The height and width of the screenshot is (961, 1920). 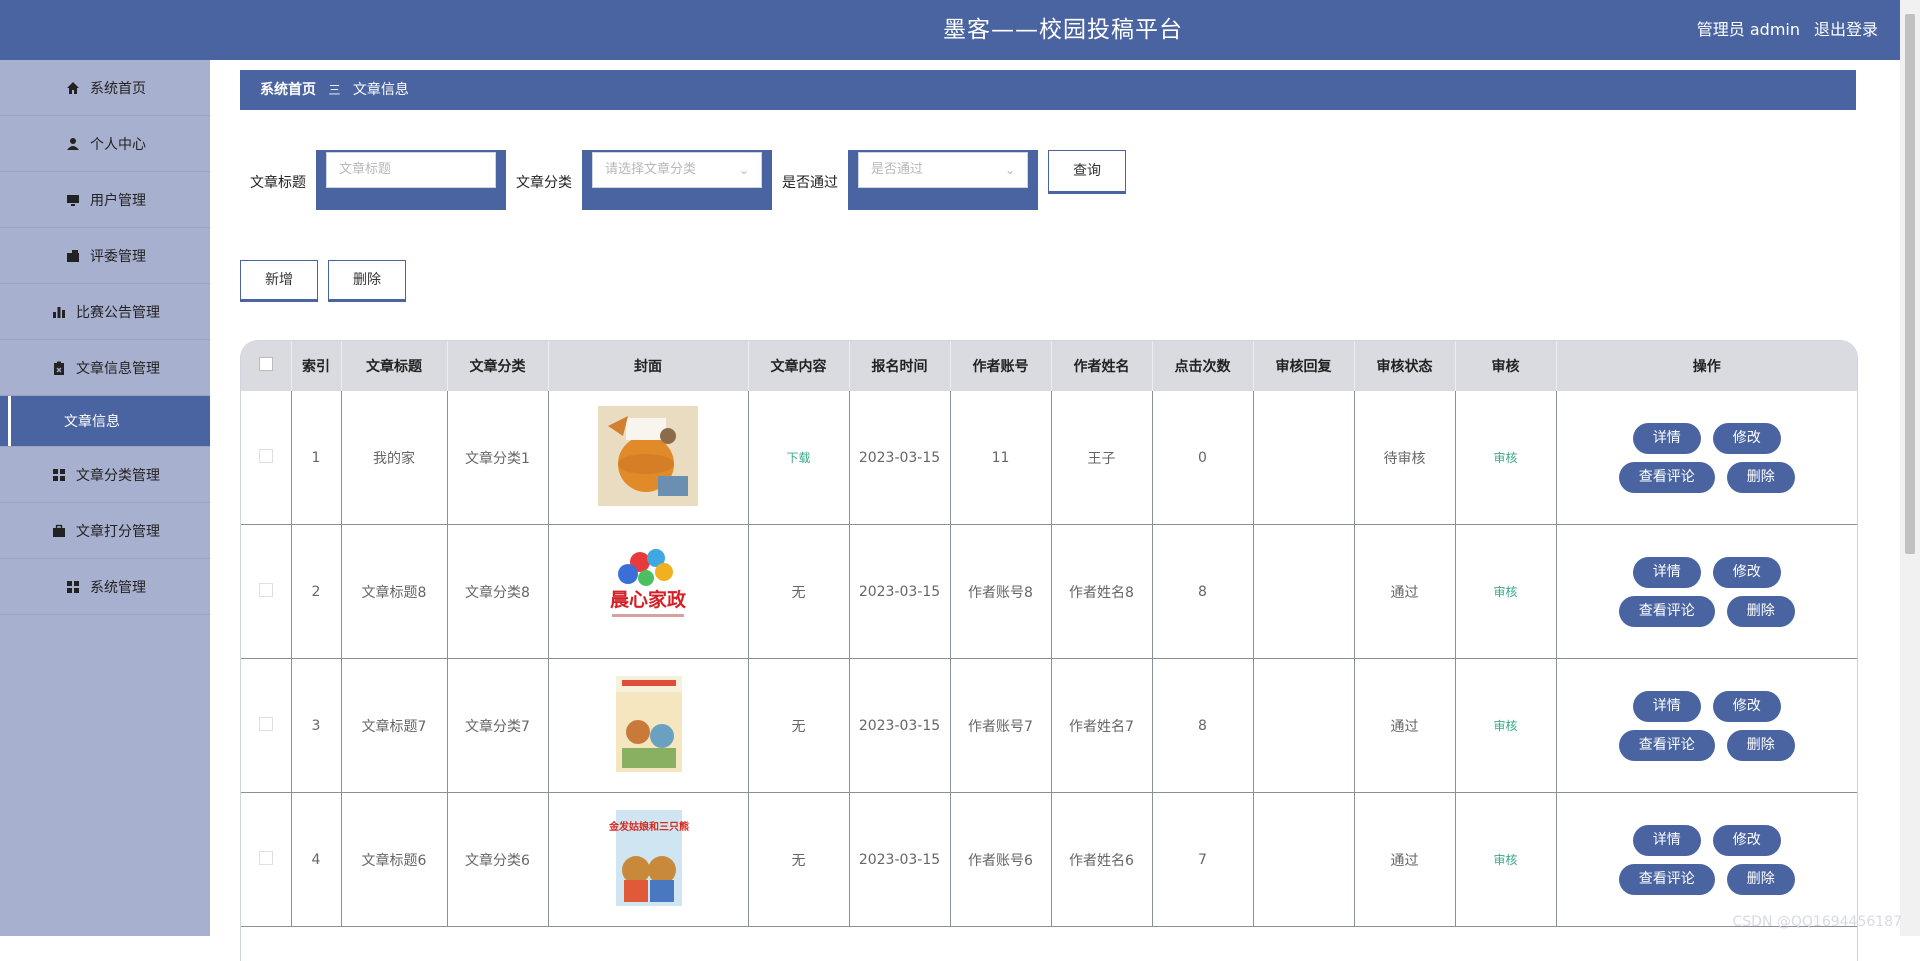 I want to click on cell-clicks: 0, so click(x=1203, y=458).